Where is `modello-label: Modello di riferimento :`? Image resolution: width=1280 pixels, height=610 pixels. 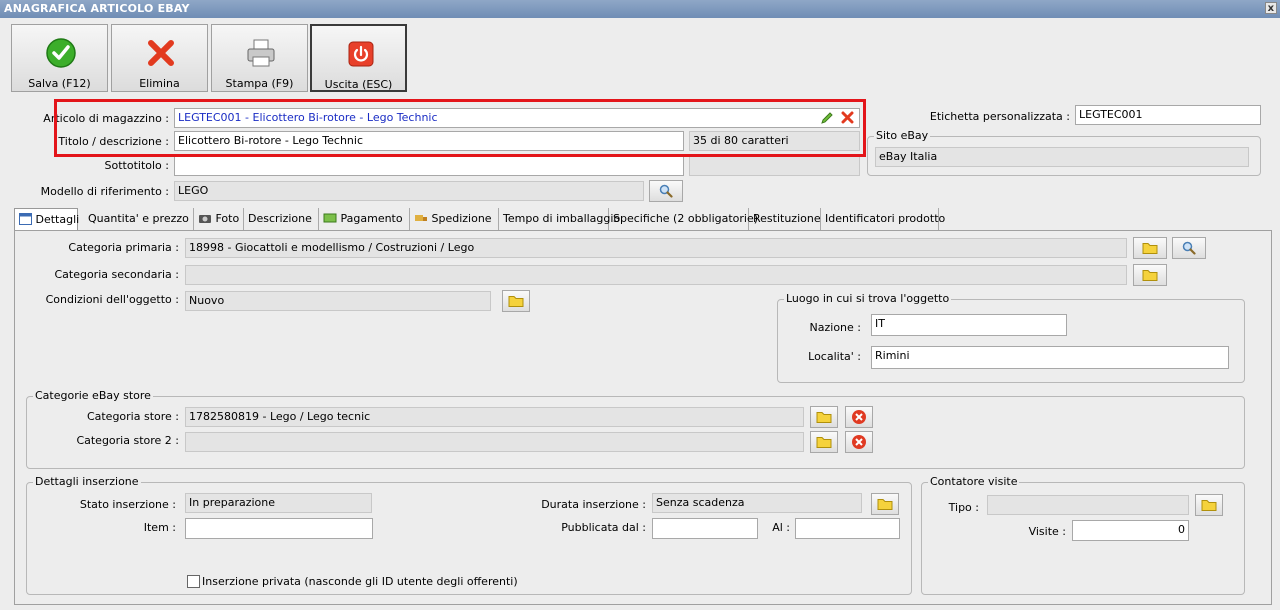
modello-label: Modello di riferimento : is located at coordinates (104, 191).